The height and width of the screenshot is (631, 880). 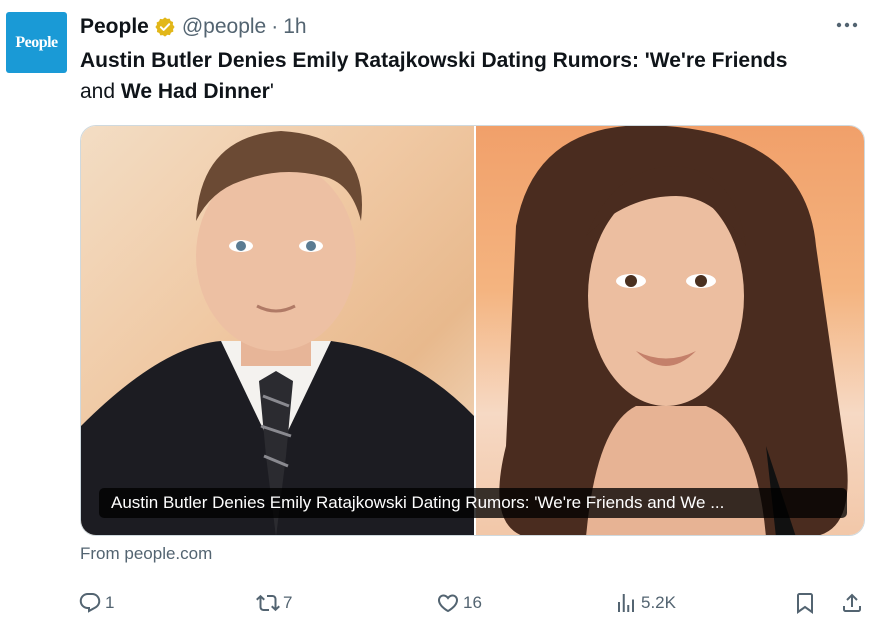 I want to click on more-icon, so click(x=847, y=25).